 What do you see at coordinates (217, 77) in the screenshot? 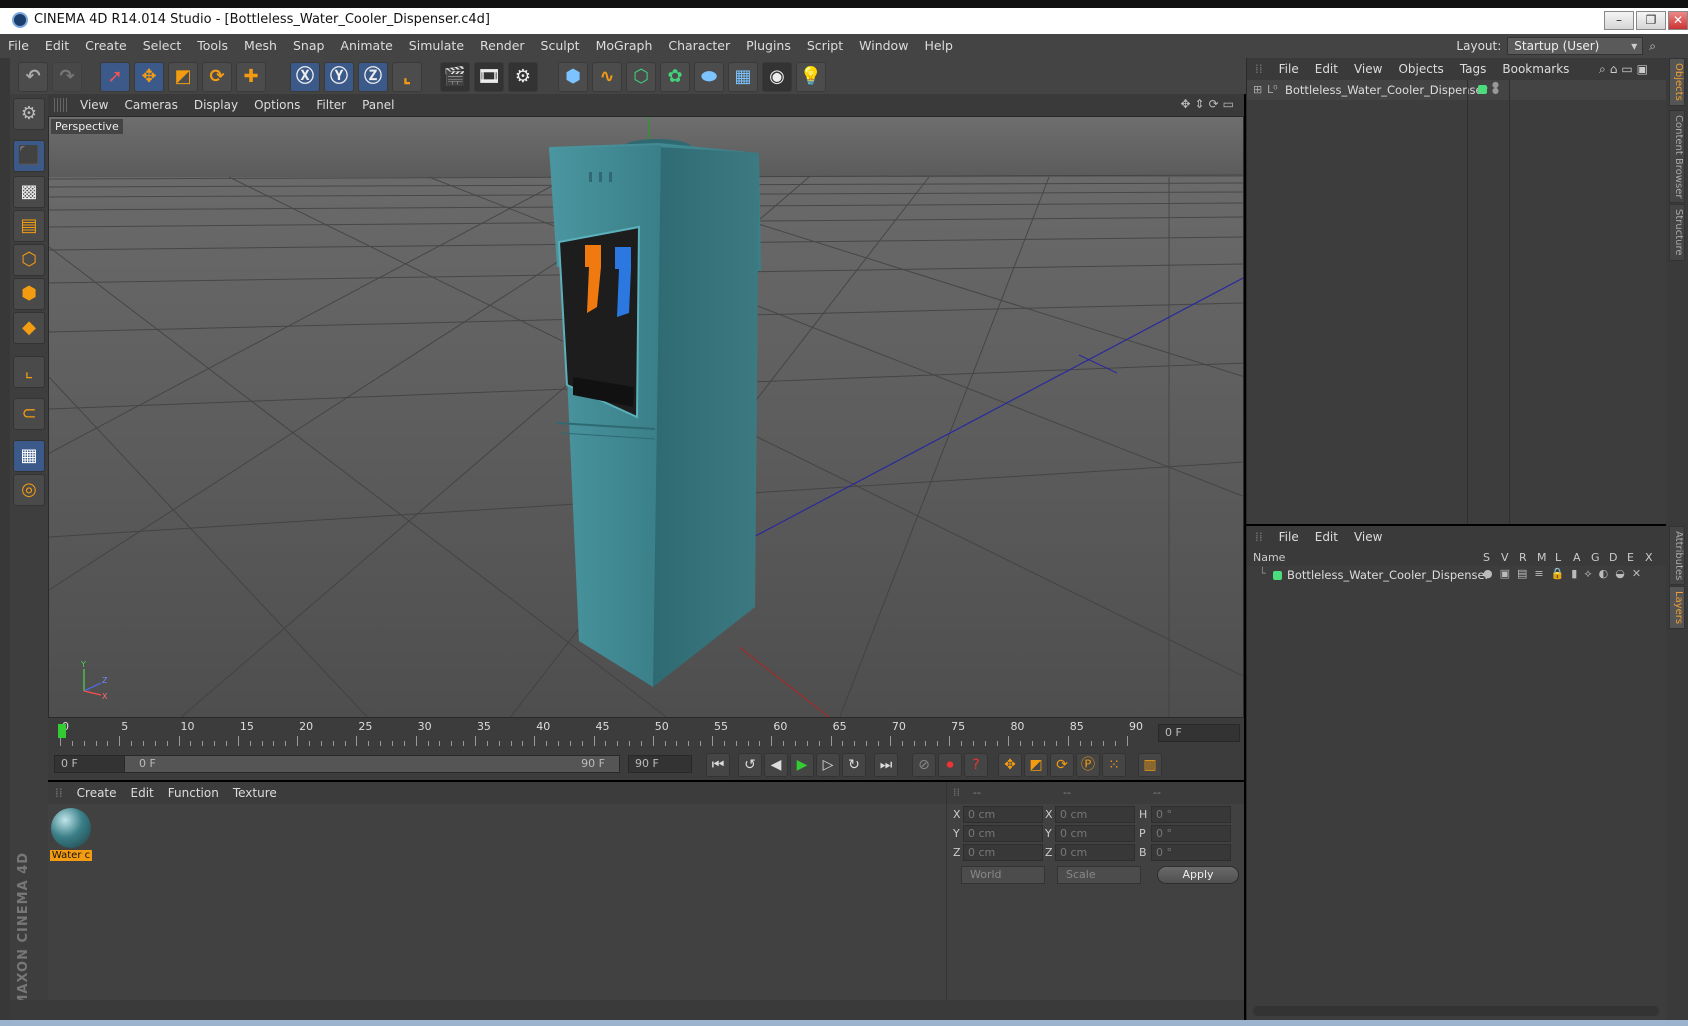
I see `rotate-tool-icon: ⟳` at bounding box center [217, 77].